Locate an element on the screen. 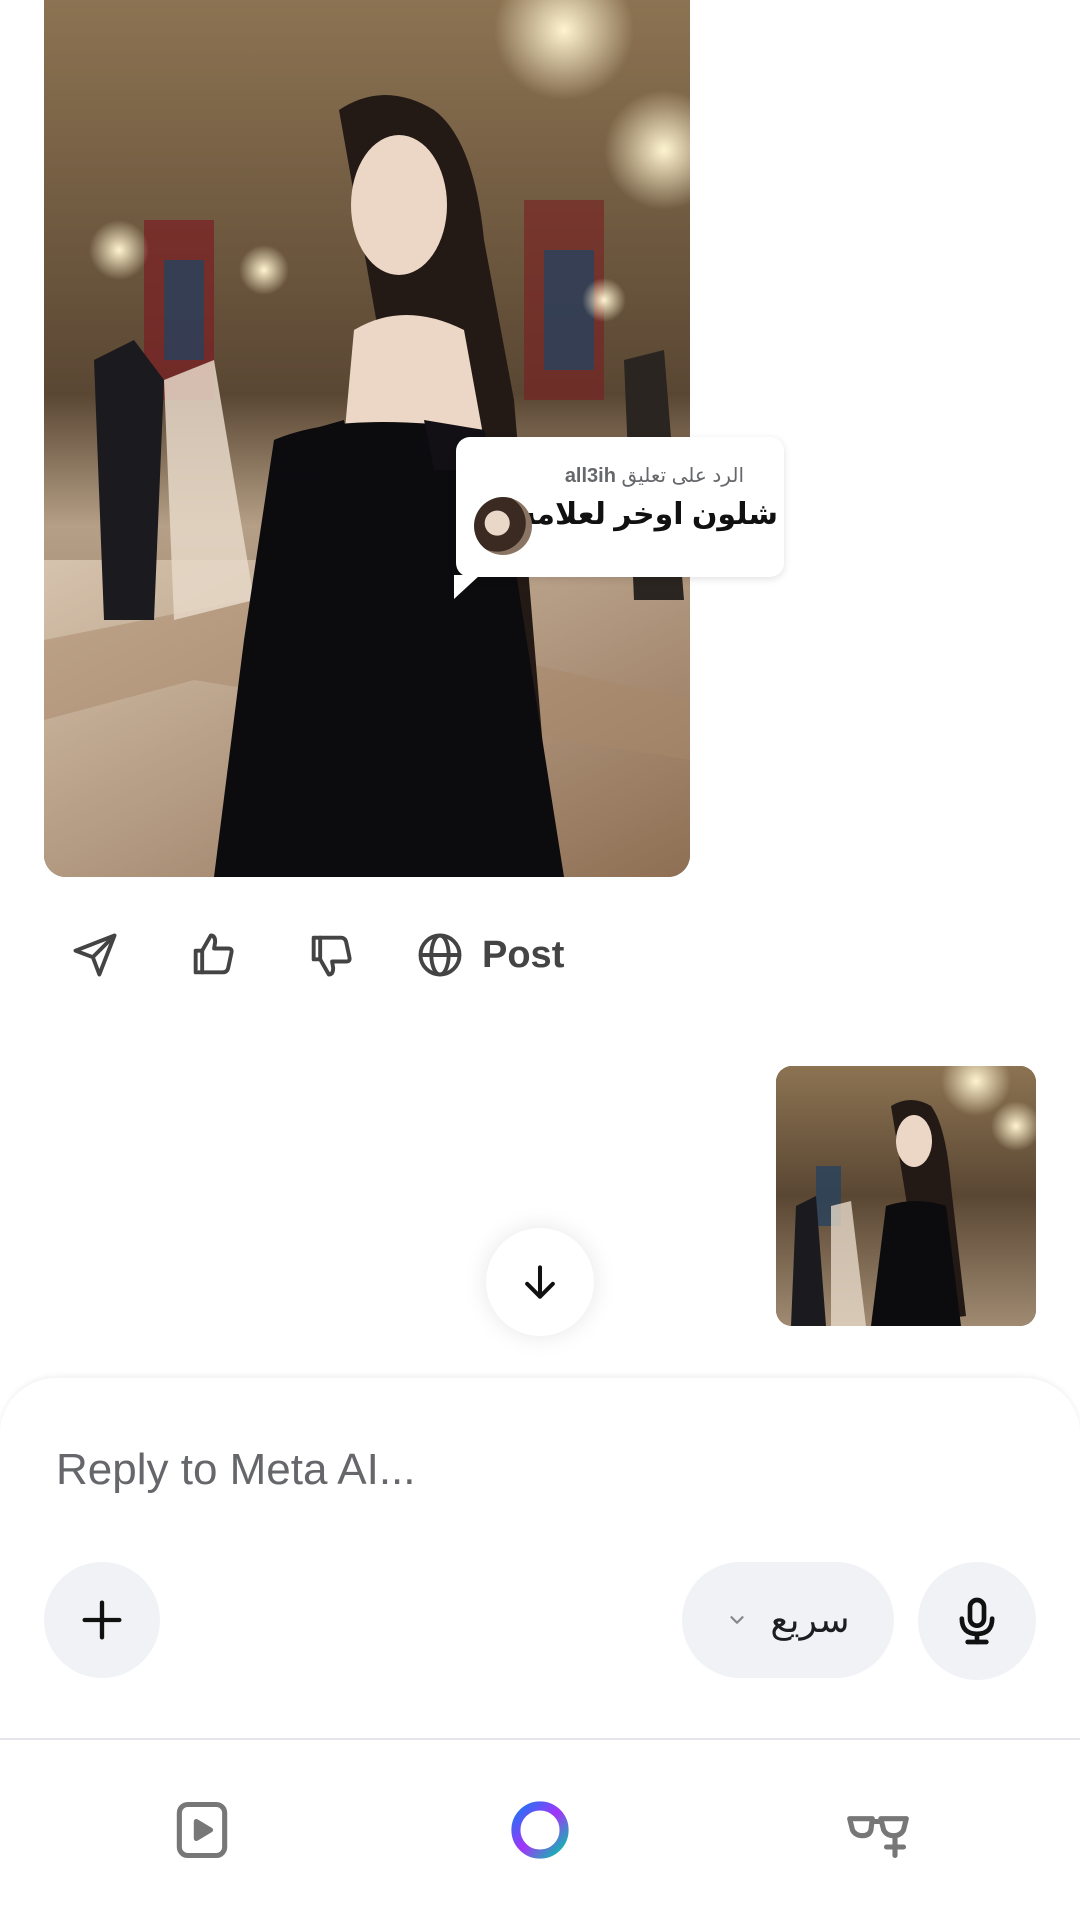  reply-input is located at coordinates (536, 1470).